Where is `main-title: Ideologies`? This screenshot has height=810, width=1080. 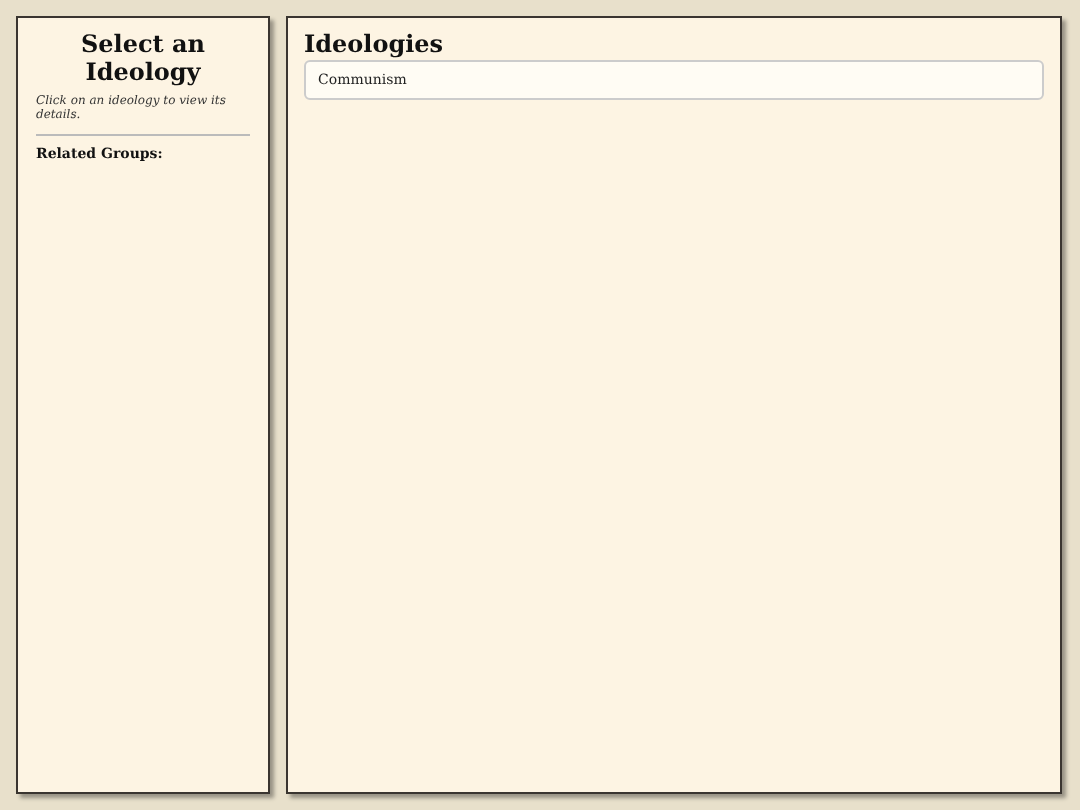
main-title: Ideologies is located at coordinates (375, 44).